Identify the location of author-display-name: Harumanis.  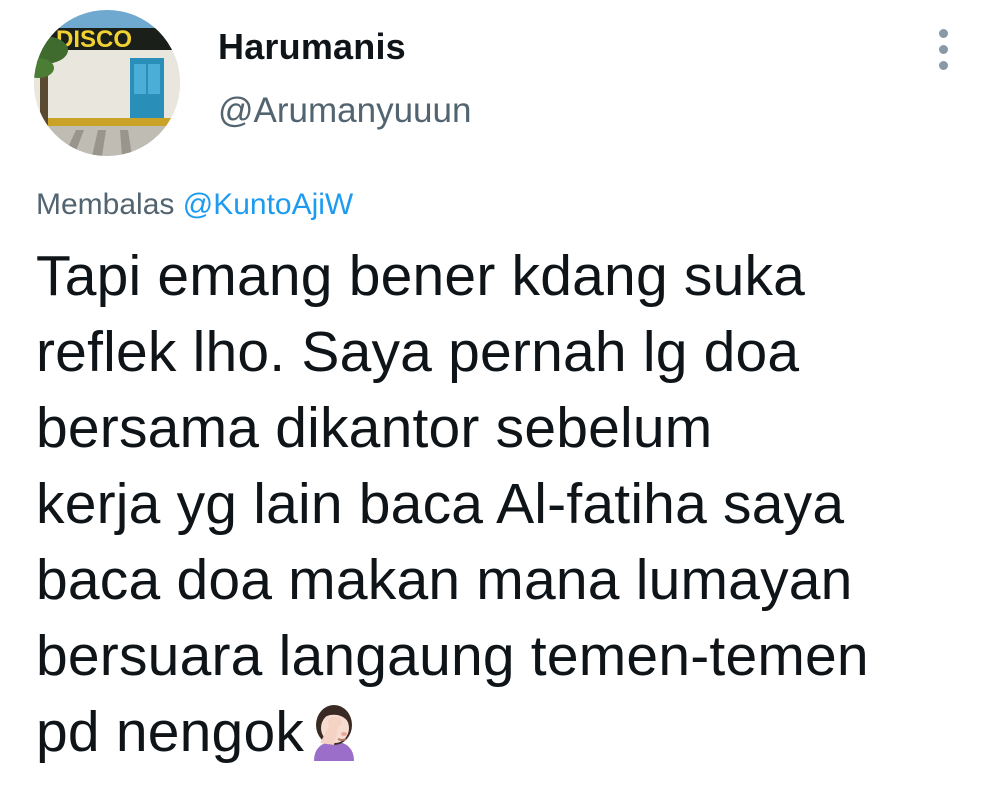
(312, 47).